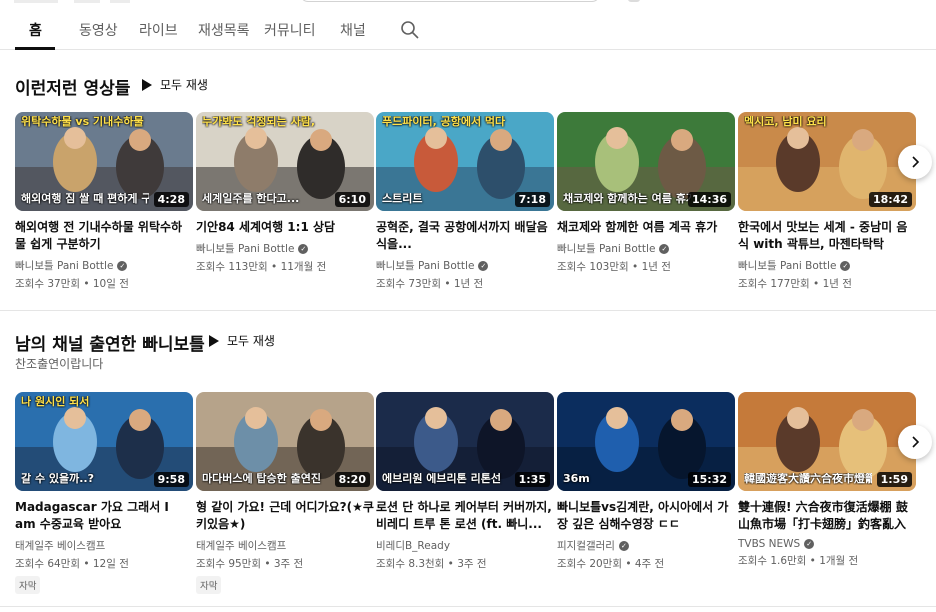 This screenshot has width=936, height=612. I want to click on tab-community: 커뮤니티, so click(290, 30).